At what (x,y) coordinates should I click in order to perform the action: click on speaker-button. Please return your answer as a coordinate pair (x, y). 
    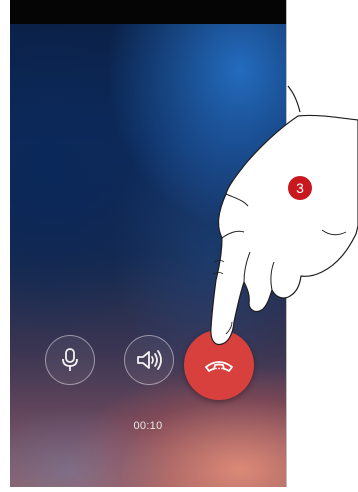
    Looking at the image, I should click on (149, 360).